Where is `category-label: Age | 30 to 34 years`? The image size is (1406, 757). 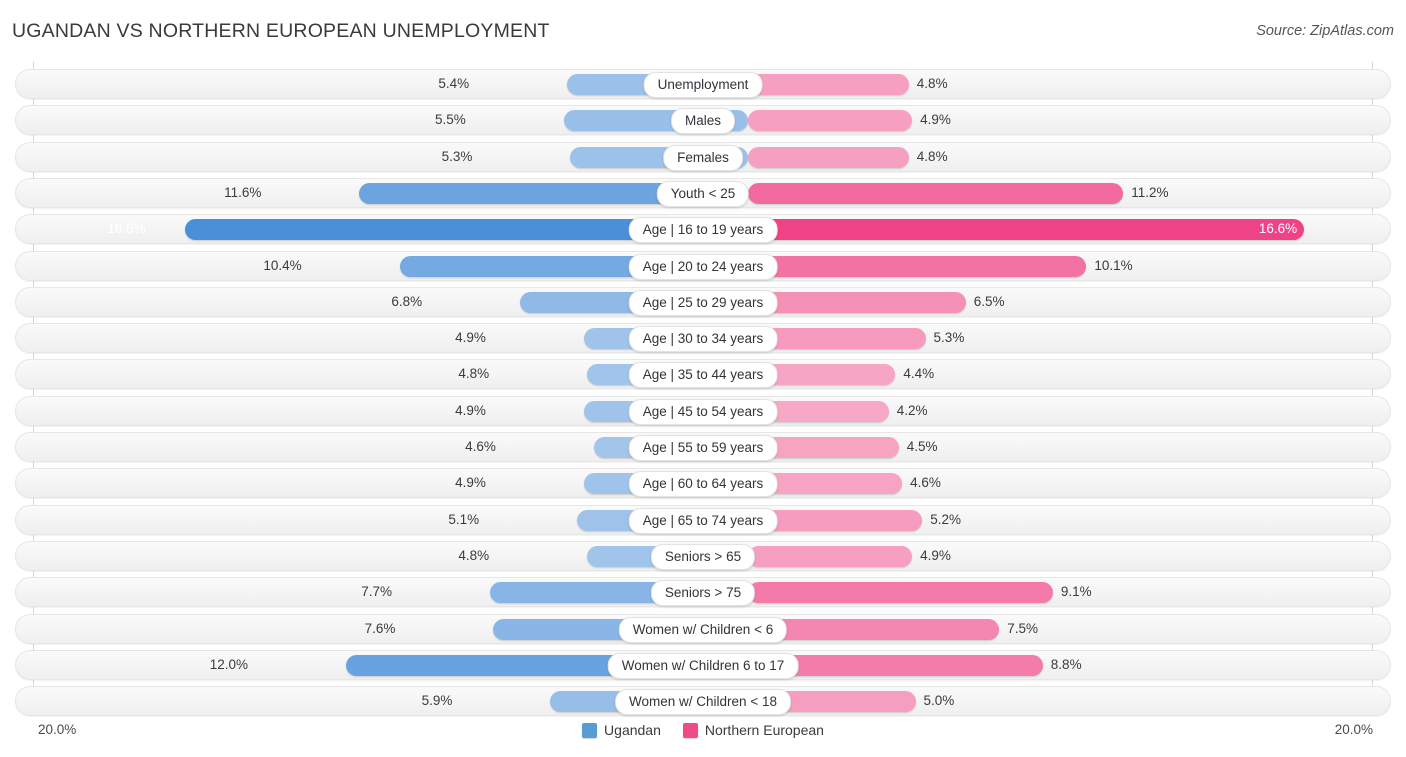 category-label: Age | 30 to 34 years is located at coordinates (703, 339).